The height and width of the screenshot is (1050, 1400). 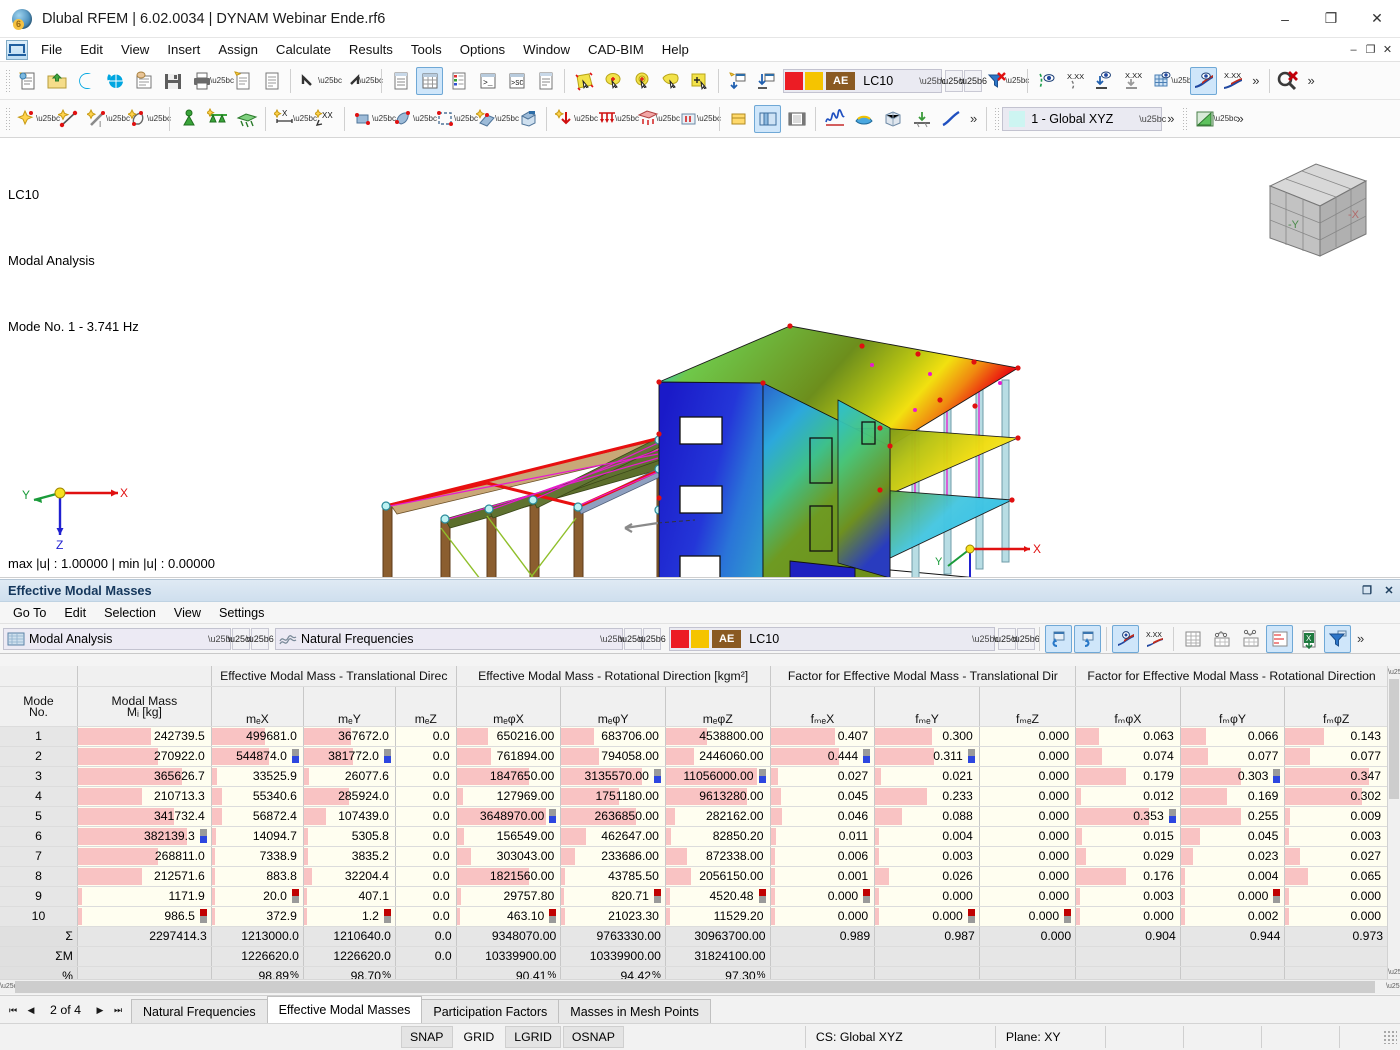 I want to click on cell-mephiX: 1847650.00, so click(x=509, y=776).